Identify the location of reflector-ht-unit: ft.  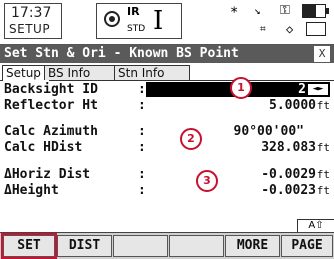
(323, 105).